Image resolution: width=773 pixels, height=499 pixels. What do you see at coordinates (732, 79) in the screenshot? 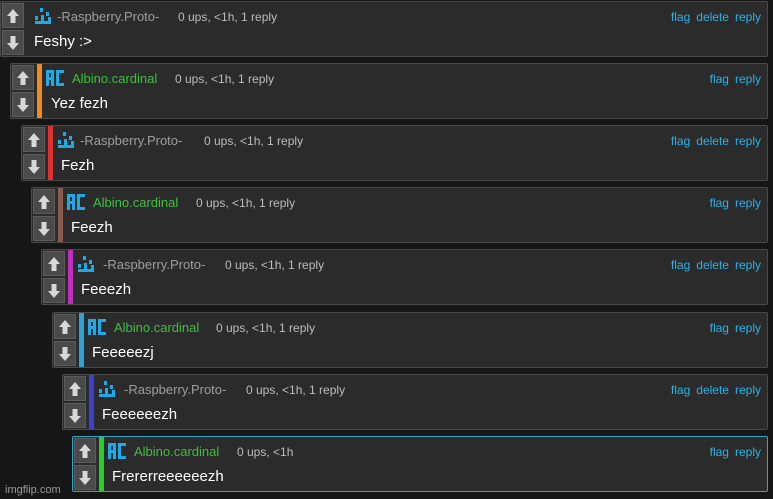
I see `comment-actions: flag reply` at bounding box center [732, 79].